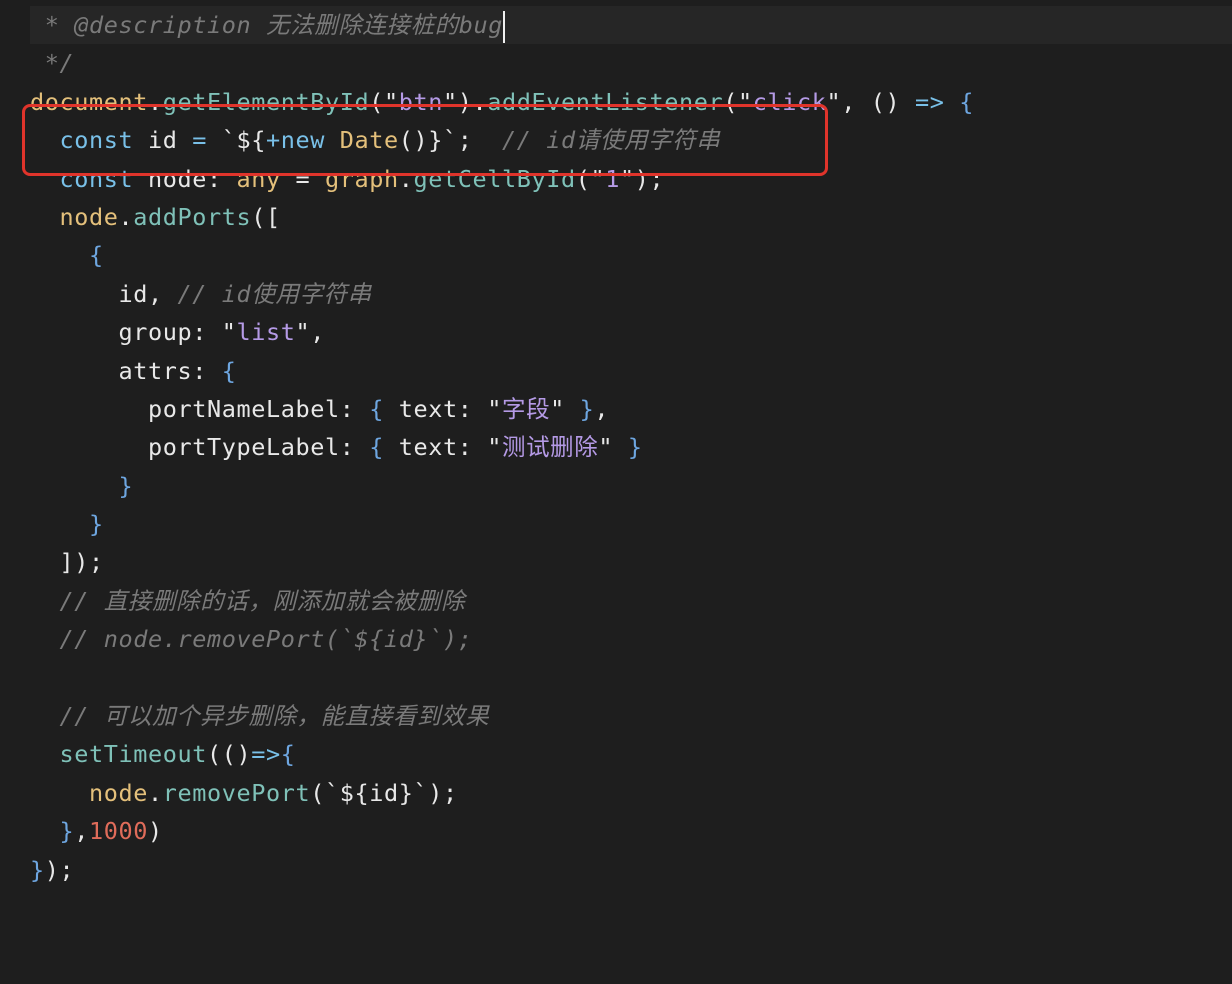 The image size is (1232, 984). What do you see at coordinates (502, 562) in the screenshot?
I see `code-line: ]);` at bounding box center [502, 562].